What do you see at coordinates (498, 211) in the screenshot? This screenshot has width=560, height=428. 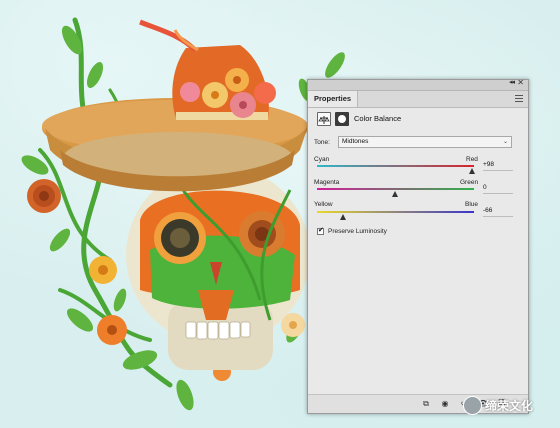 I see `yellow-blue-value-field: -66` at bounding box center [498, 211].